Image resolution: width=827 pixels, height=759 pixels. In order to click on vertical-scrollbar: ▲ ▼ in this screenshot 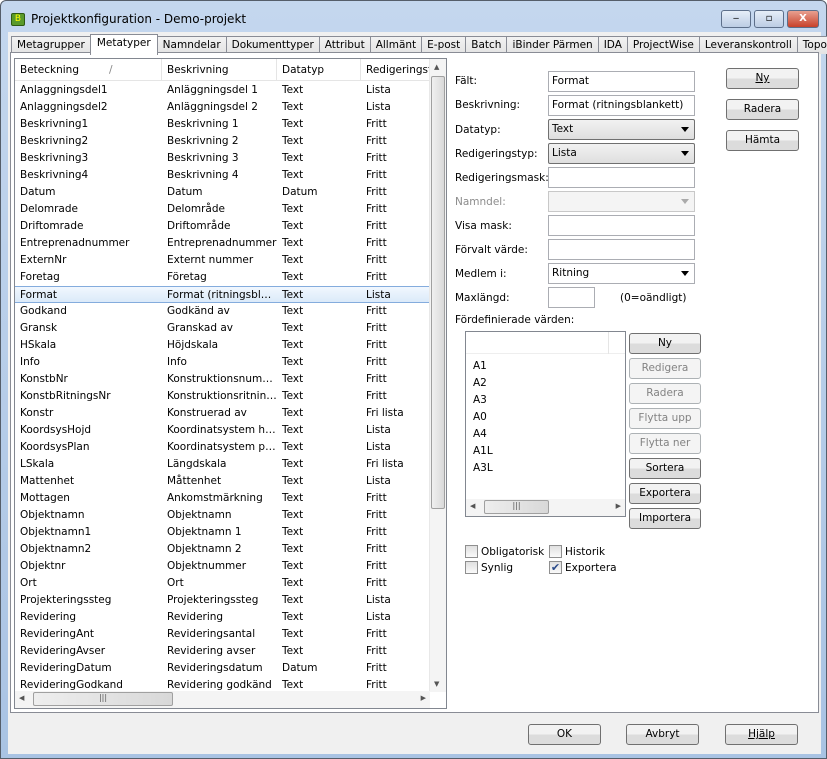, I will do `click(437, 375)`.